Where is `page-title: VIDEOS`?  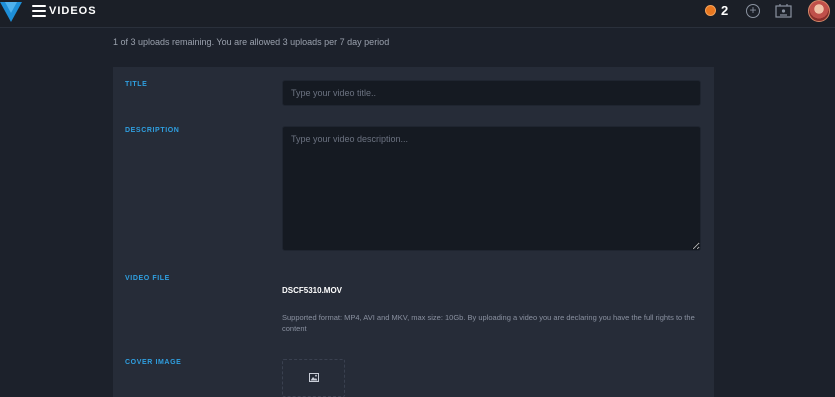
page-title: VIDEOS is located at coordinates (73, 11).